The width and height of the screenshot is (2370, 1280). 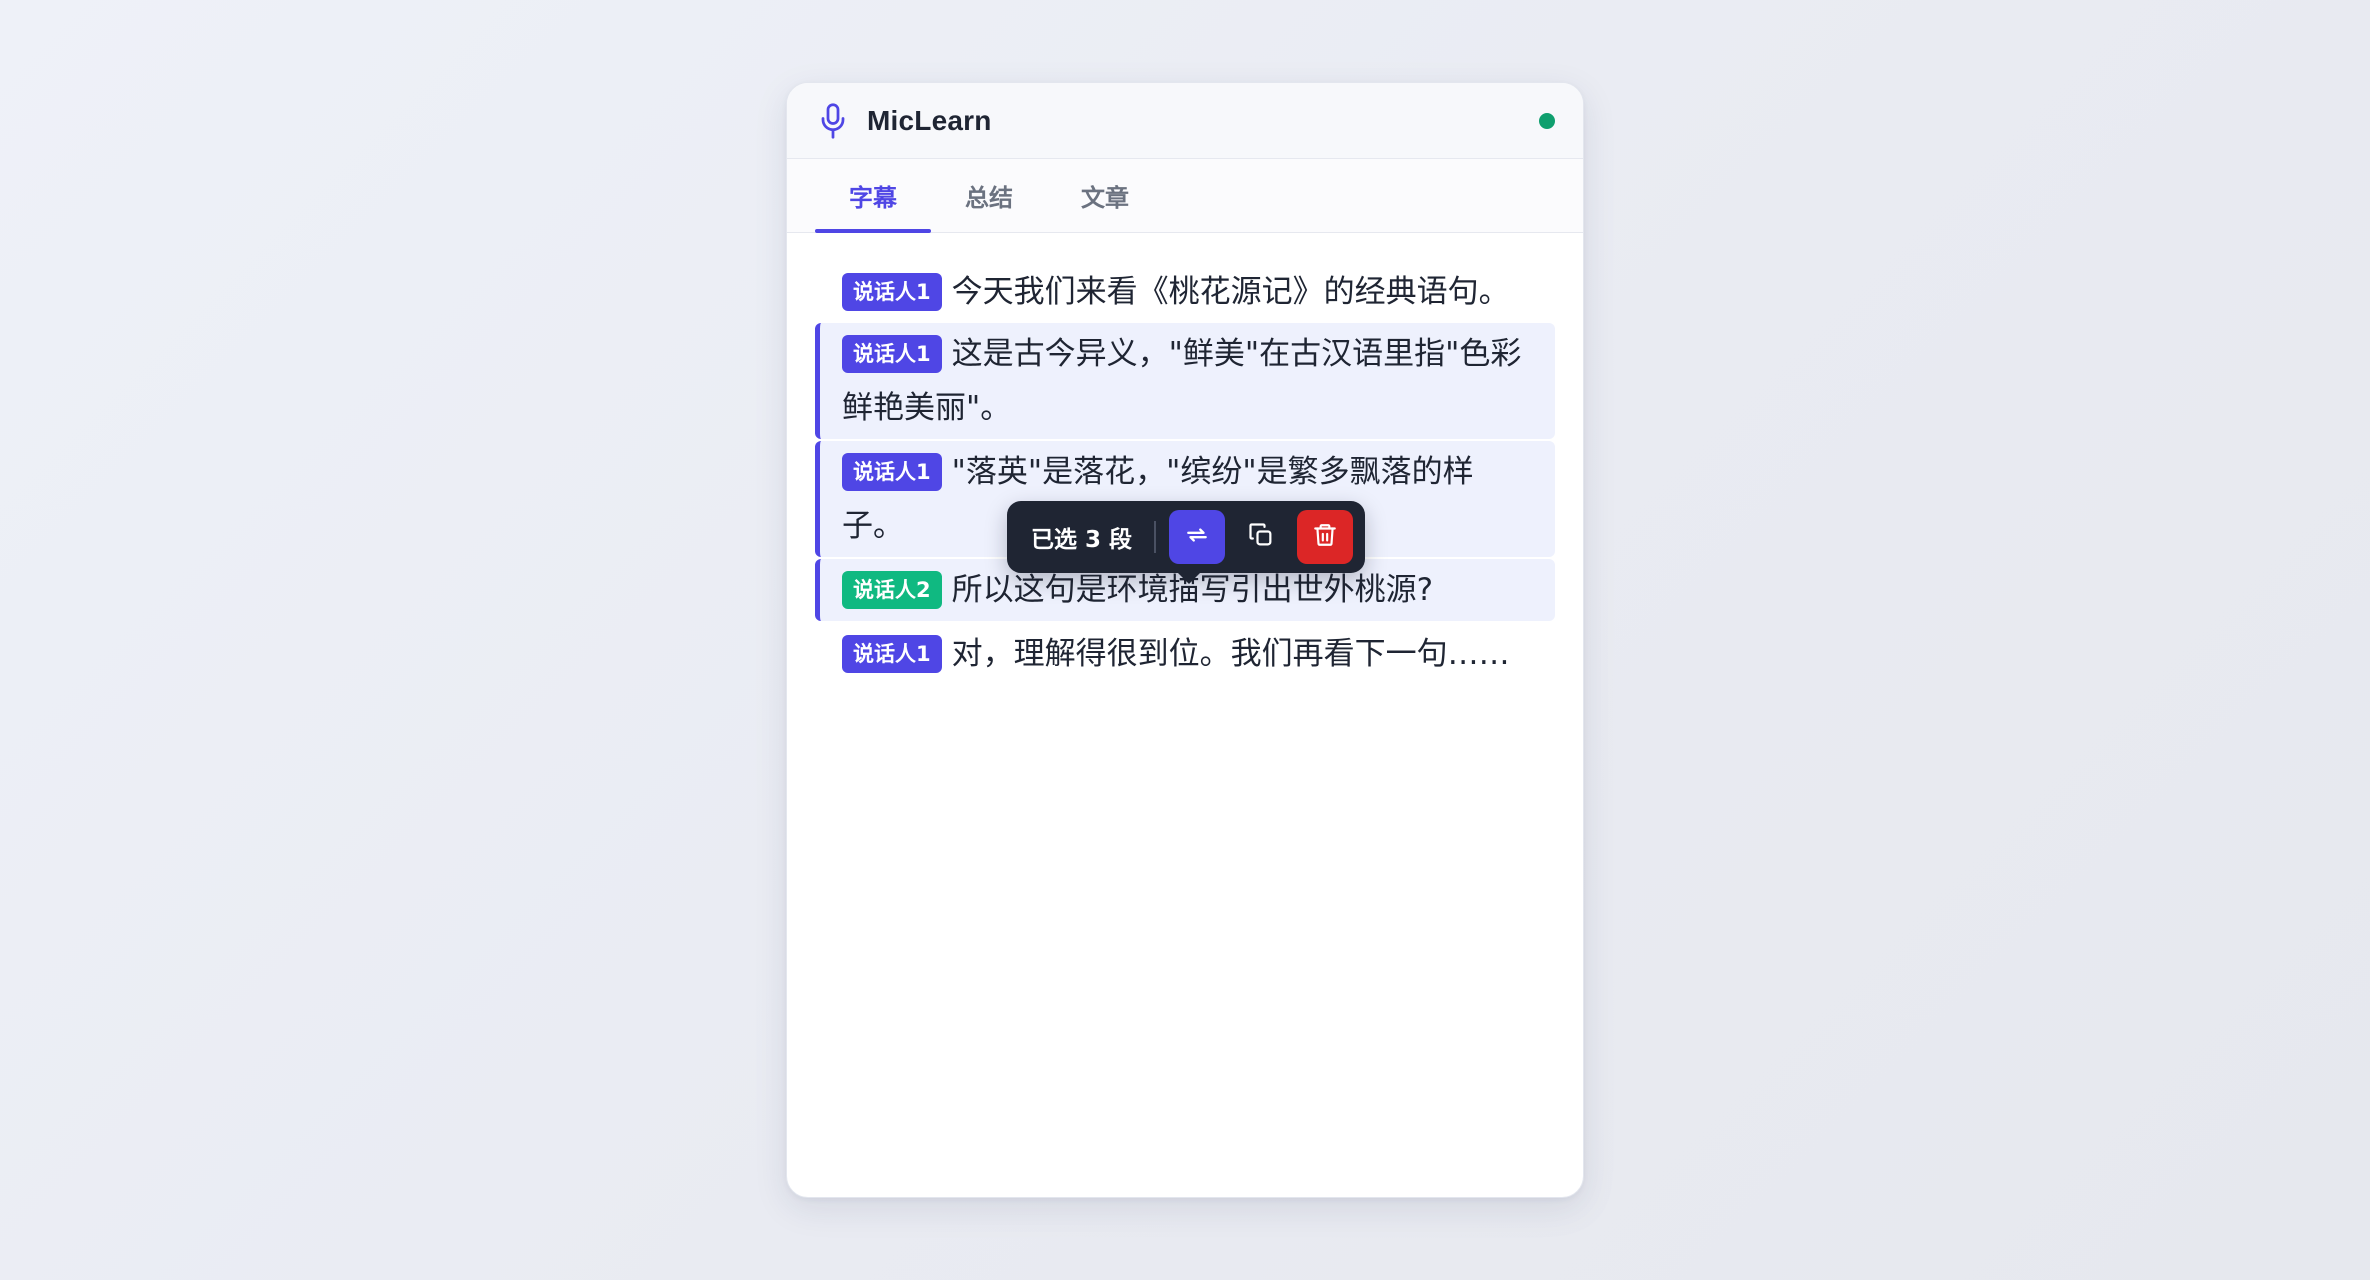 What do you see at coordinates (1105, 195) in the screenshot?
I see `tab-article: 文章` at bounding box center [1105, 195].